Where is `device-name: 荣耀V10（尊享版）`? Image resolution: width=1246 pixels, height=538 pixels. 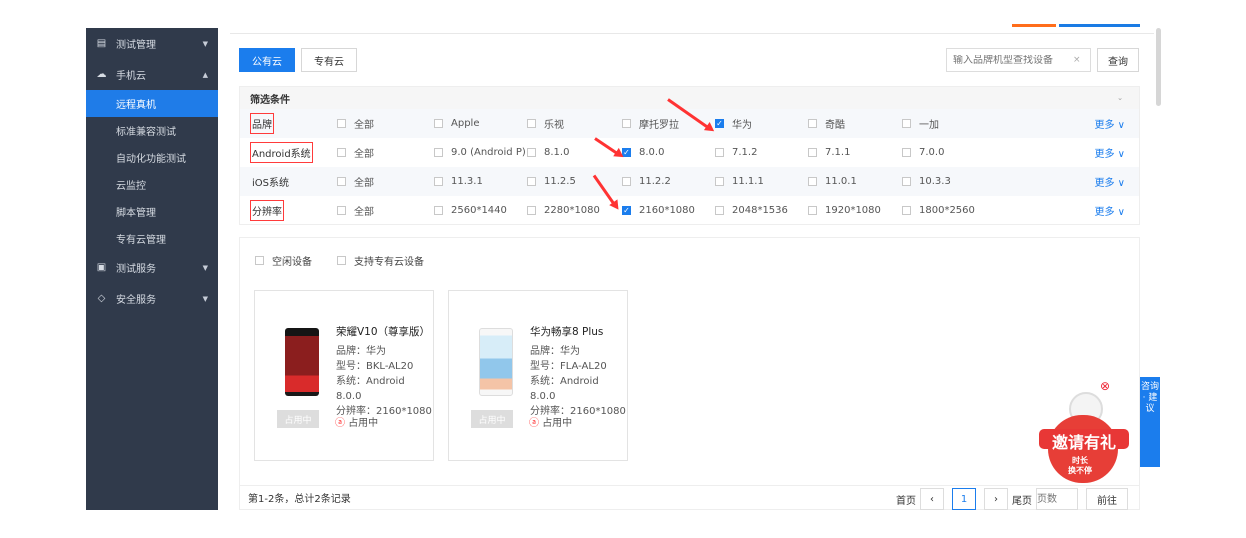
device-name: 荣耀V10（尊享版） is located at coordinates (383, 332).